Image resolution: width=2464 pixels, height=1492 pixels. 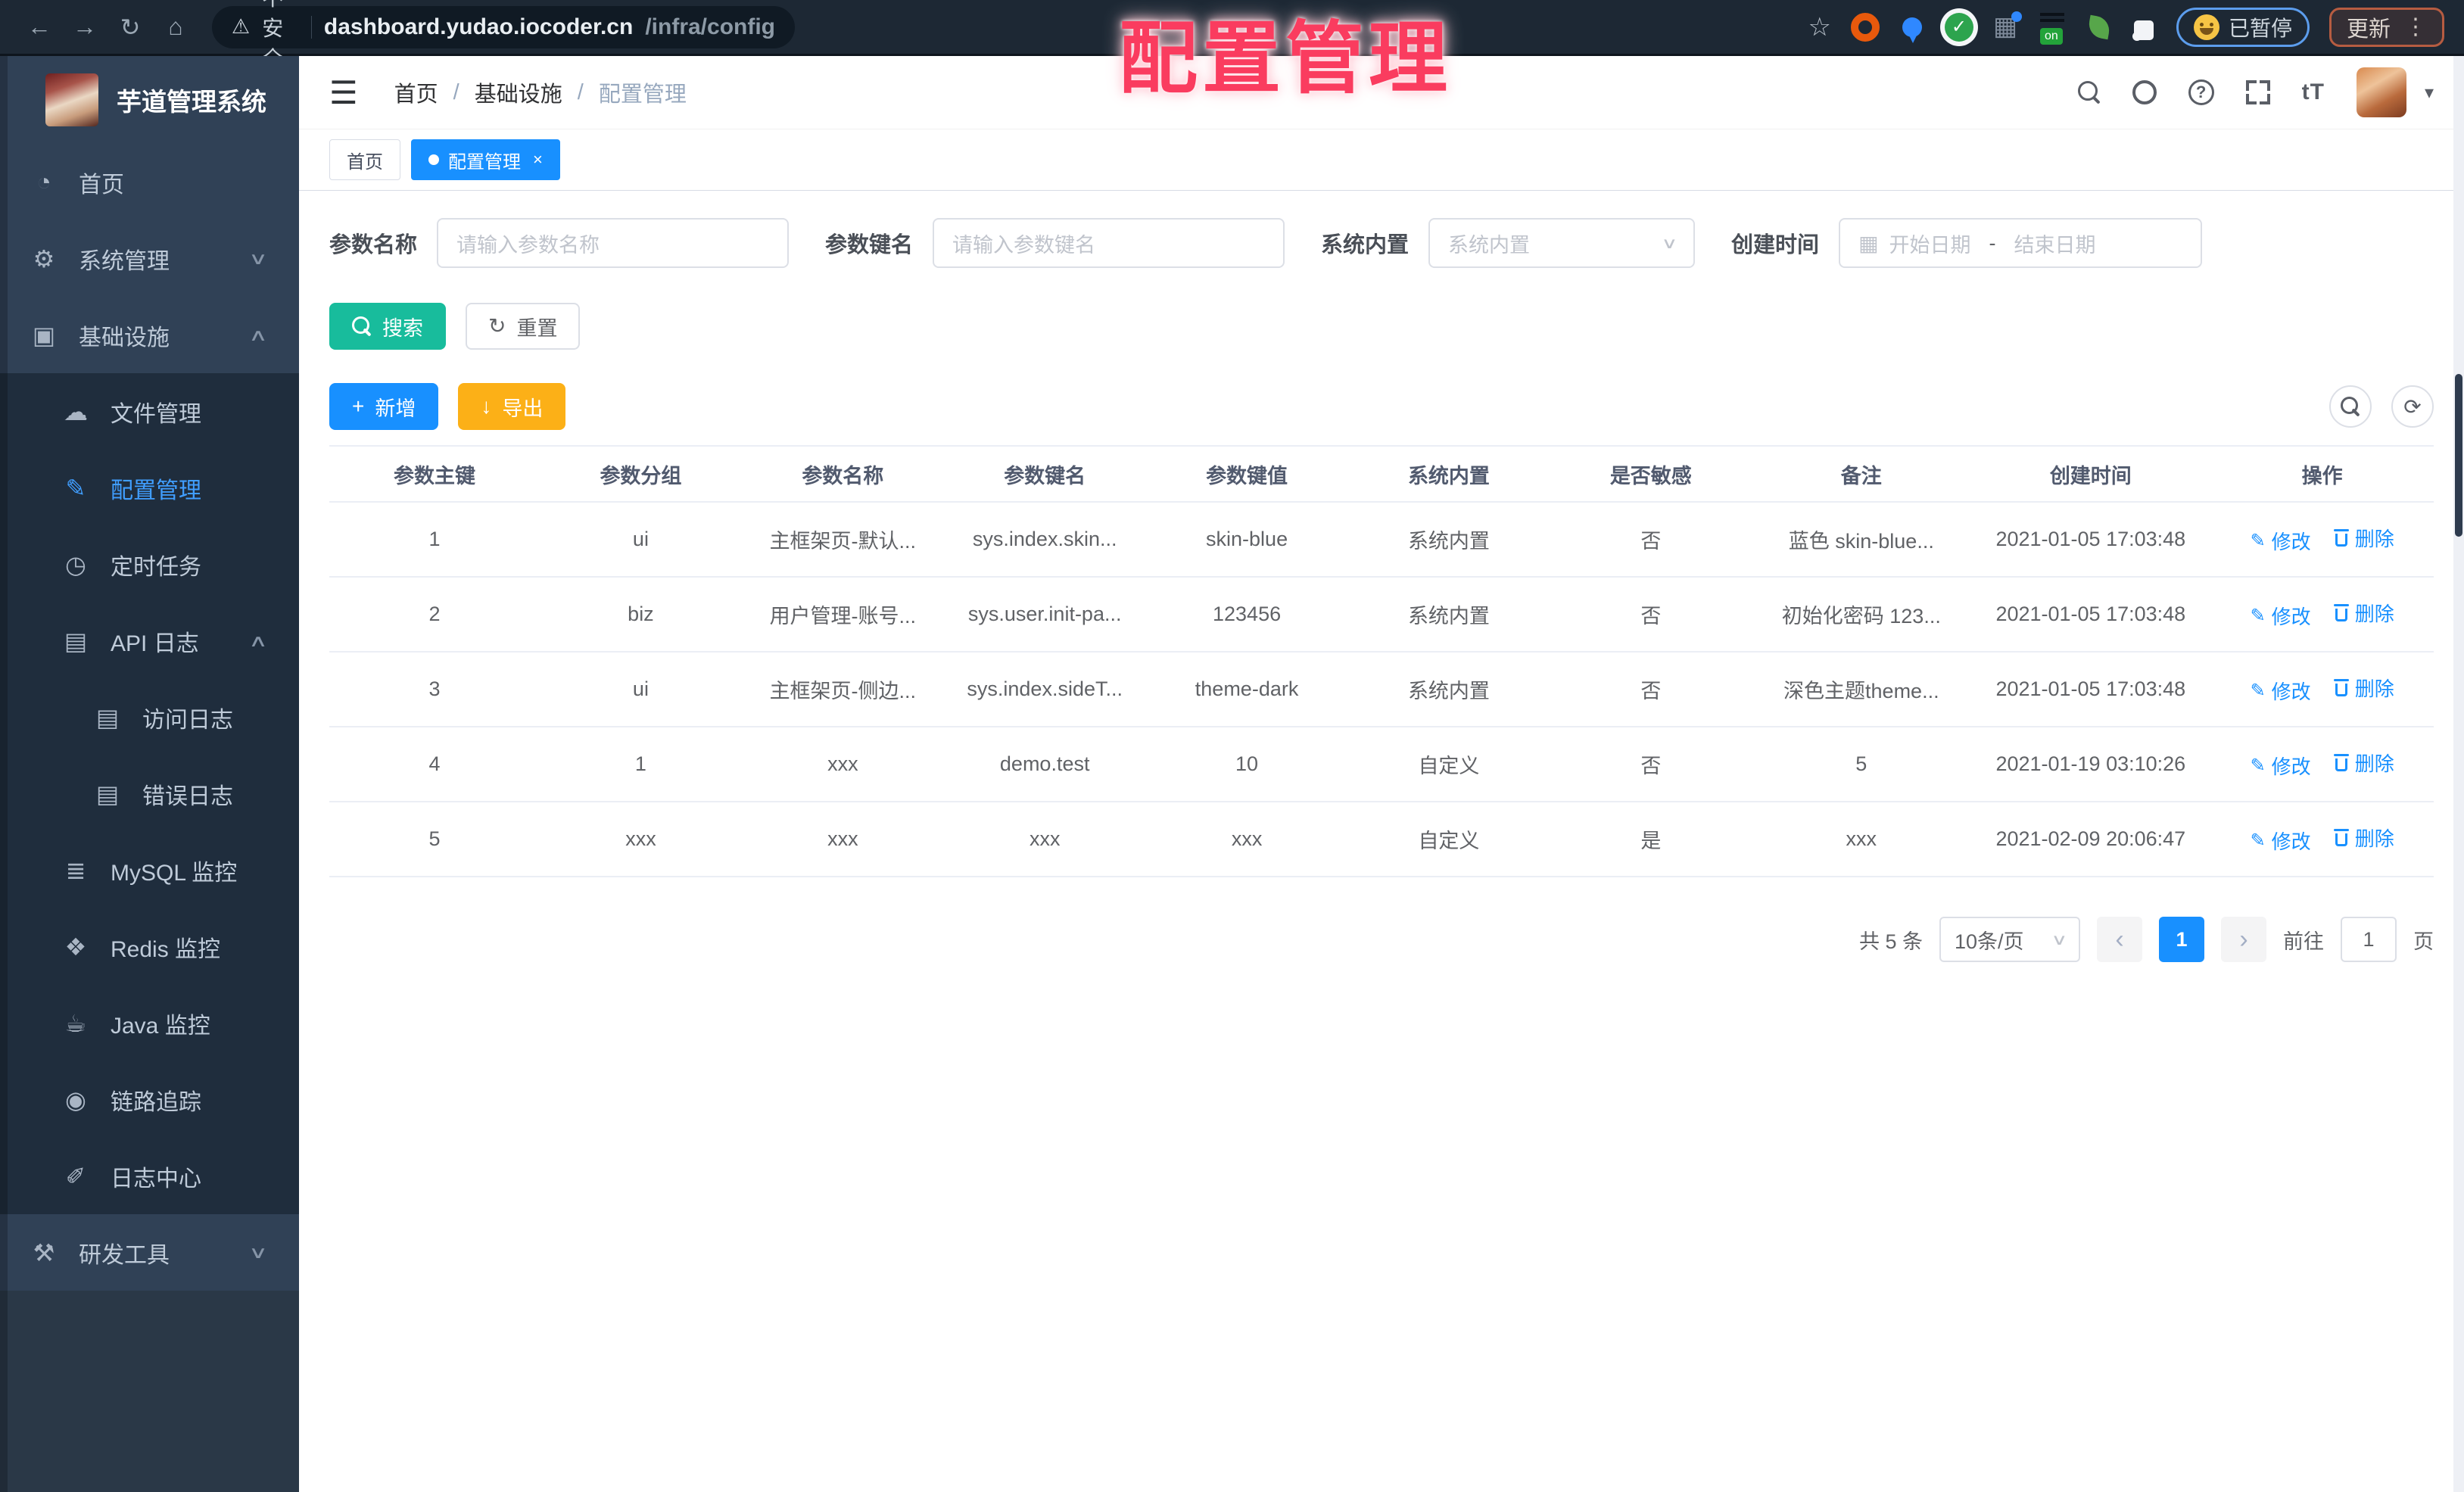 What do you see at coordinates (75, 1176) in the screenshot?
I see `log-center-icon: ✐` at bounding box center [75, 1176].